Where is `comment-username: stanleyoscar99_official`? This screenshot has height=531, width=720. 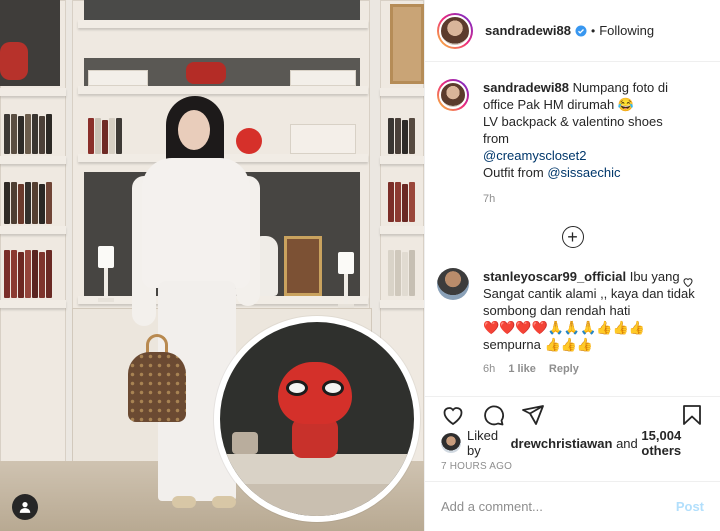 comment-username: stanleyoscar99_official is located at coordinates (554, 276).